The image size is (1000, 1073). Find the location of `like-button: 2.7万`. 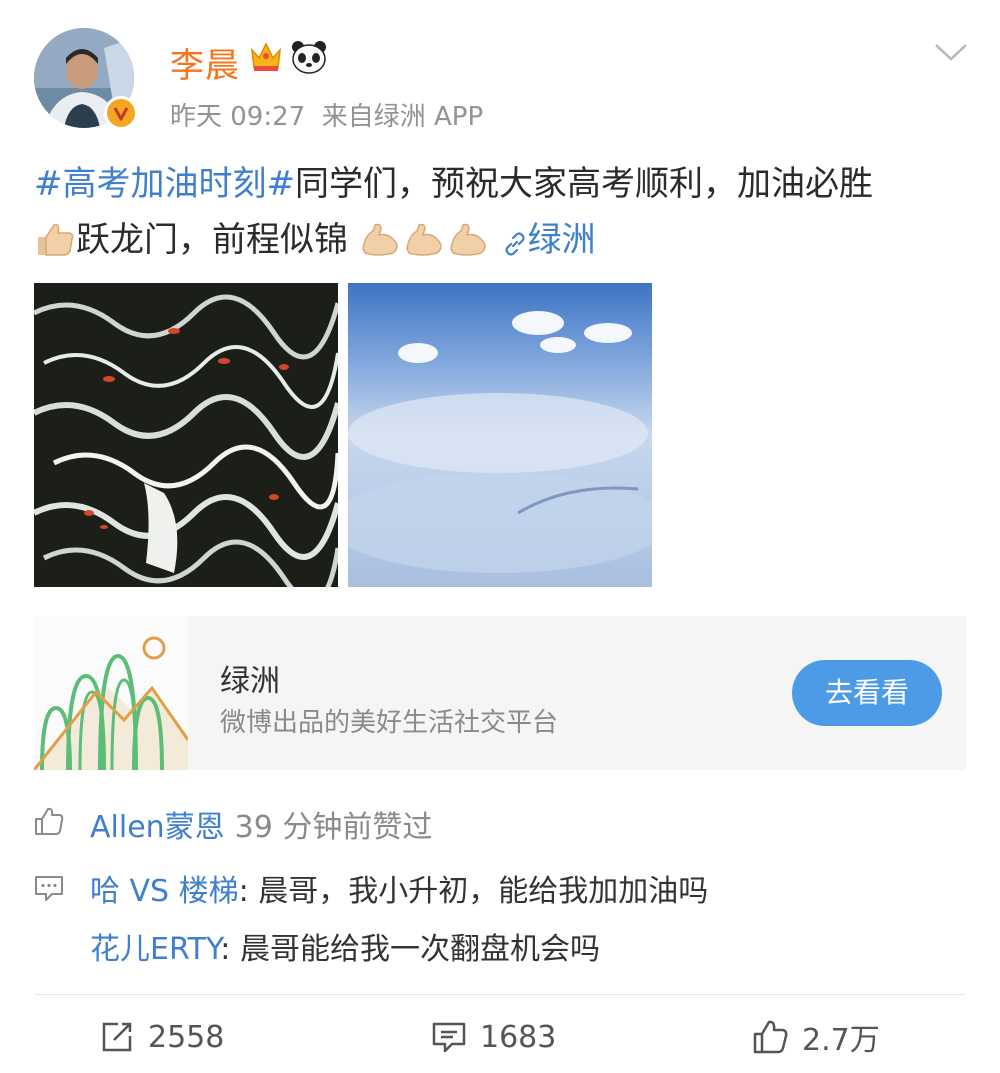

like-button: 2.7万 is located at coordinates (816, 1037).